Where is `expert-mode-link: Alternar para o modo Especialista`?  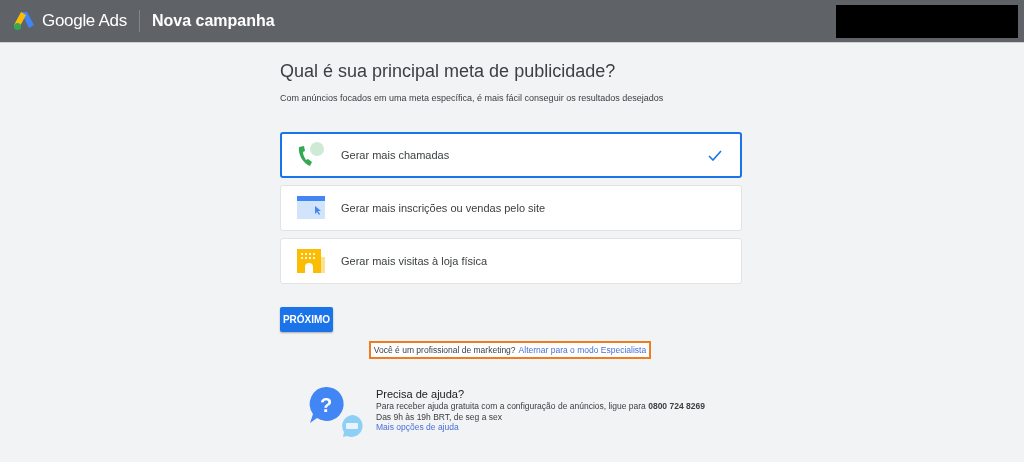
expert-mode-link: Alternar para o modo Especialista is located at coordinates (582, 350).